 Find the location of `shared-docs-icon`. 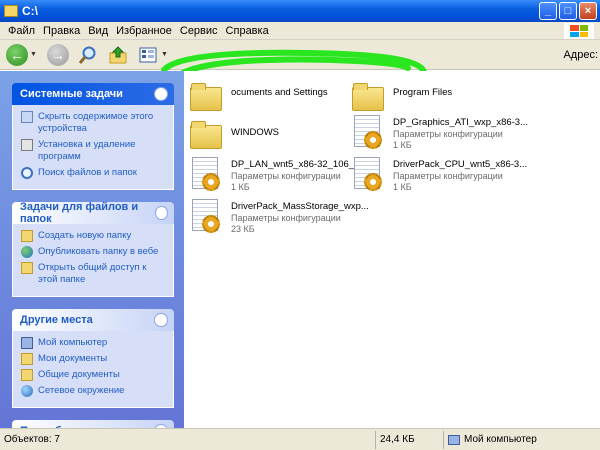

shared-docs-icon is located at coordinates (27, 375).